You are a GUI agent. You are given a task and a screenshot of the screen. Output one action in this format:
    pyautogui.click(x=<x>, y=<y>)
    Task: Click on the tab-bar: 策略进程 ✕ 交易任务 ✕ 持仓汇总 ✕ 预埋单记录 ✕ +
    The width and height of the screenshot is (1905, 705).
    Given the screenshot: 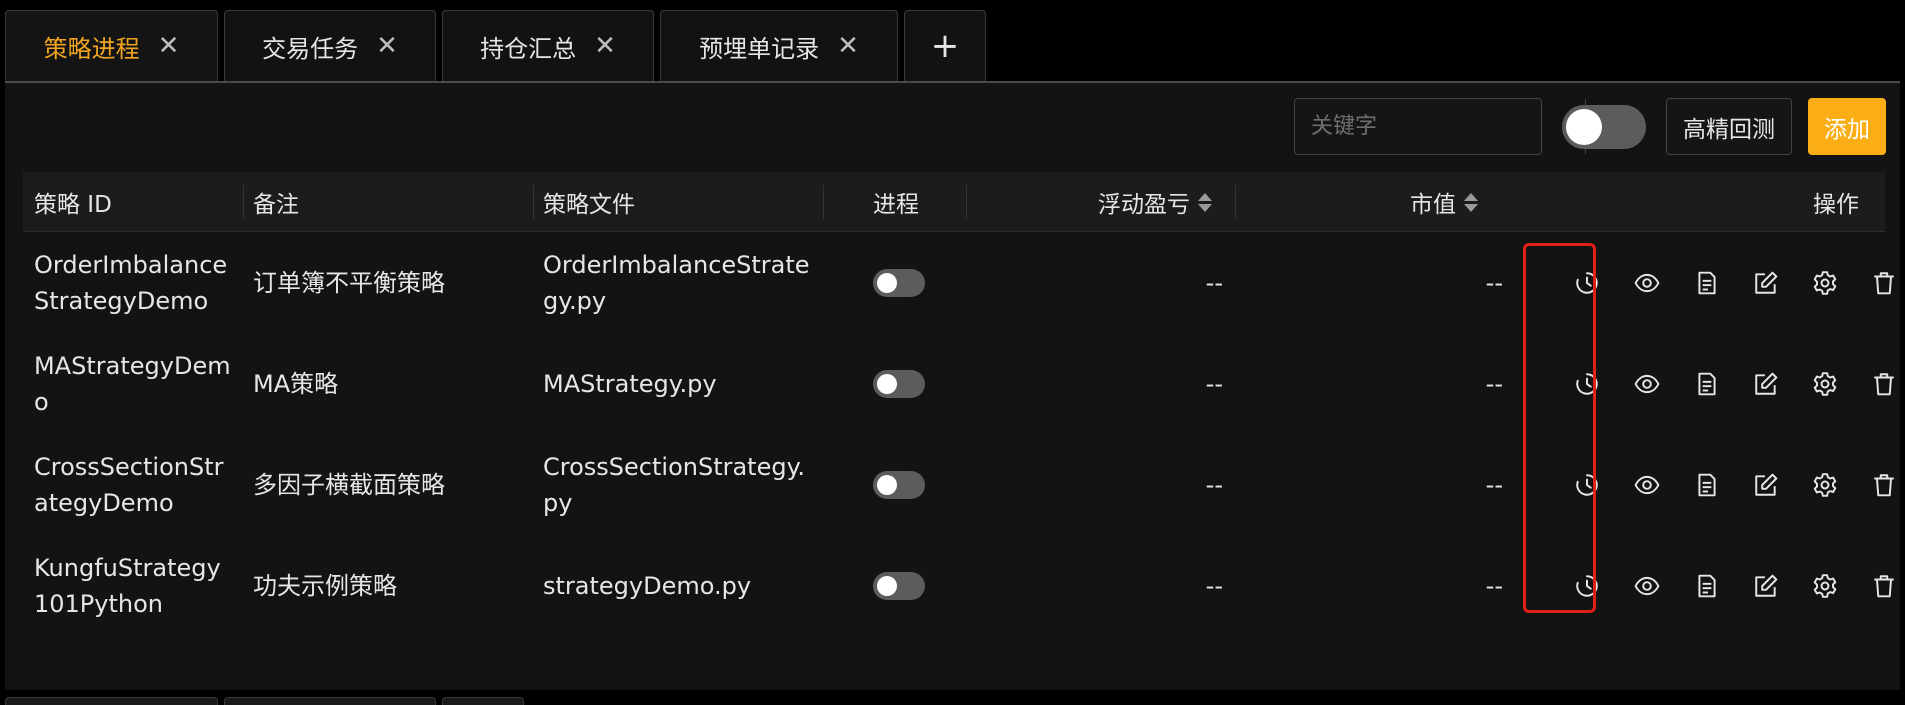 What is the action you would take?
    pyautogui.click(x=952, y=45)
    